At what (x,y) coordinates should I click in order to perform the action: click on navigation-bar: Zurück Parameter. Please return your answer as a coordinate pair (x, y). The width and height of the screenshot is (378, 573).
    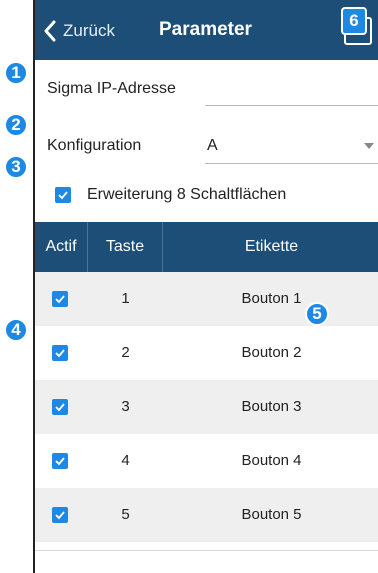
    Looking at the image, I should click on (206, 30).